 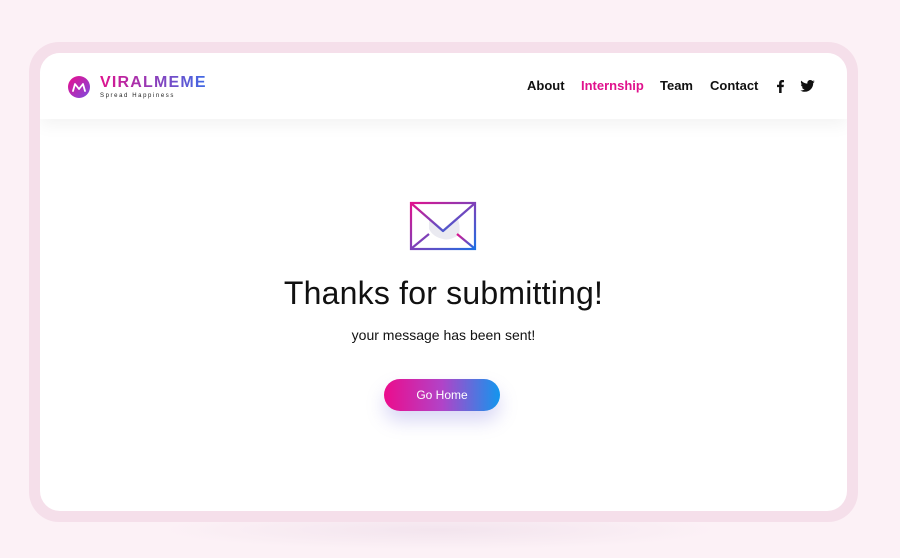 I want to click on nav-item-about: About, so click(x=546, y=86).